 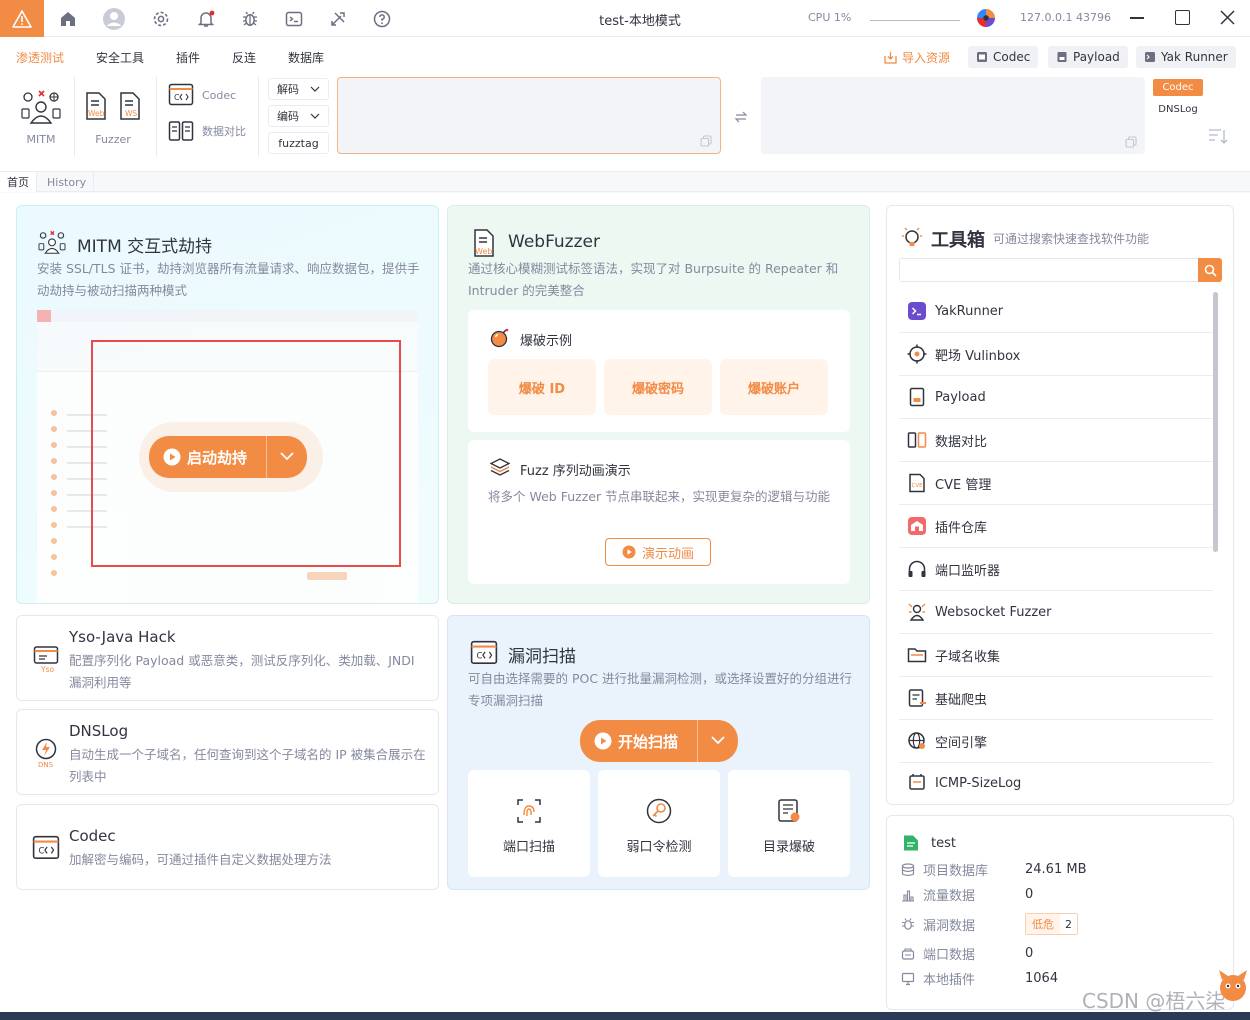 What do you see at coordinates (46, 764) in the screenshot?
I see `svg-text: DNS` at bounding box center [46, 764].